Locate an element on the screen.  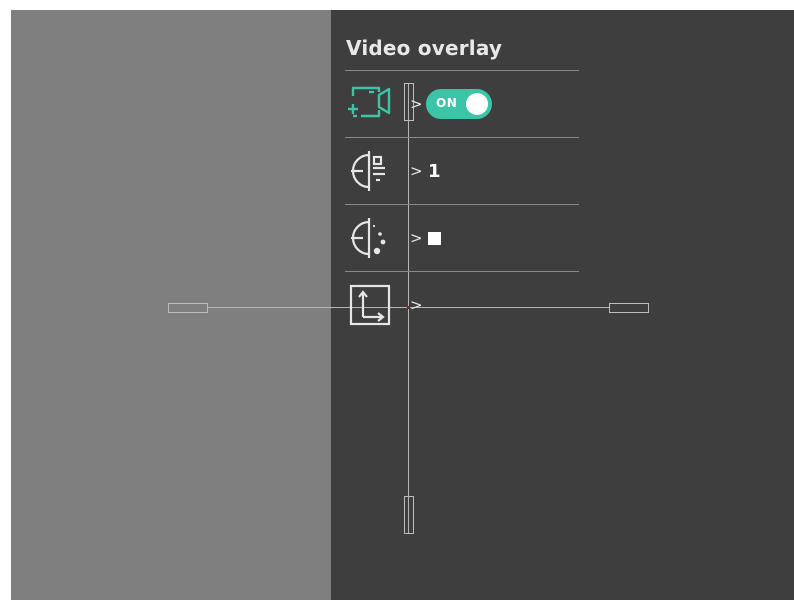
reticle-color-swatch is located at coordinates (434, 238).